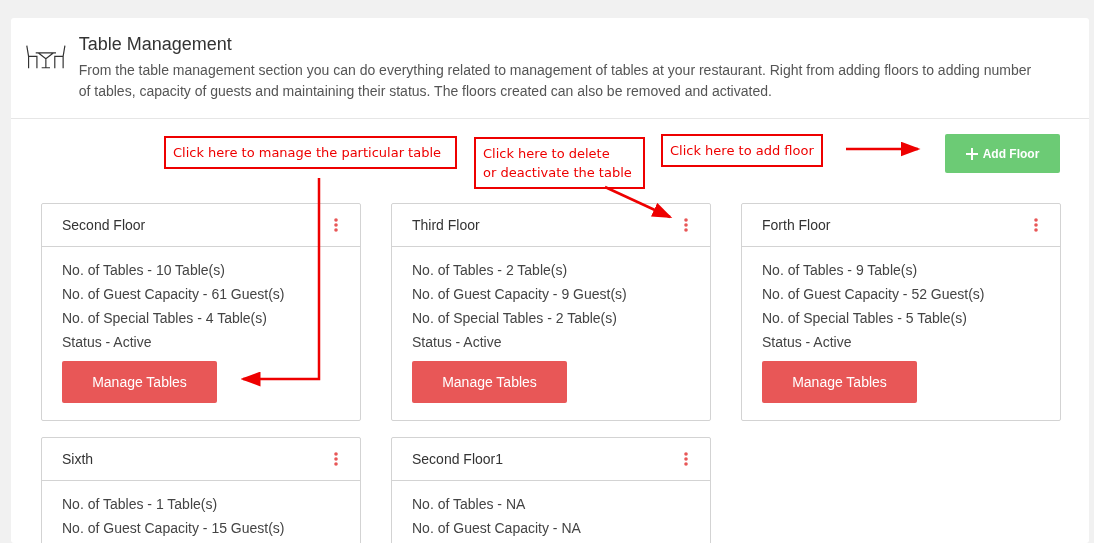 The image size is (1094, 543). What do you see at coordinates (310, 152) in the screenshot?
I see `annotation-callout: Click here to manage the particular table` at bounding box center [310, 152].